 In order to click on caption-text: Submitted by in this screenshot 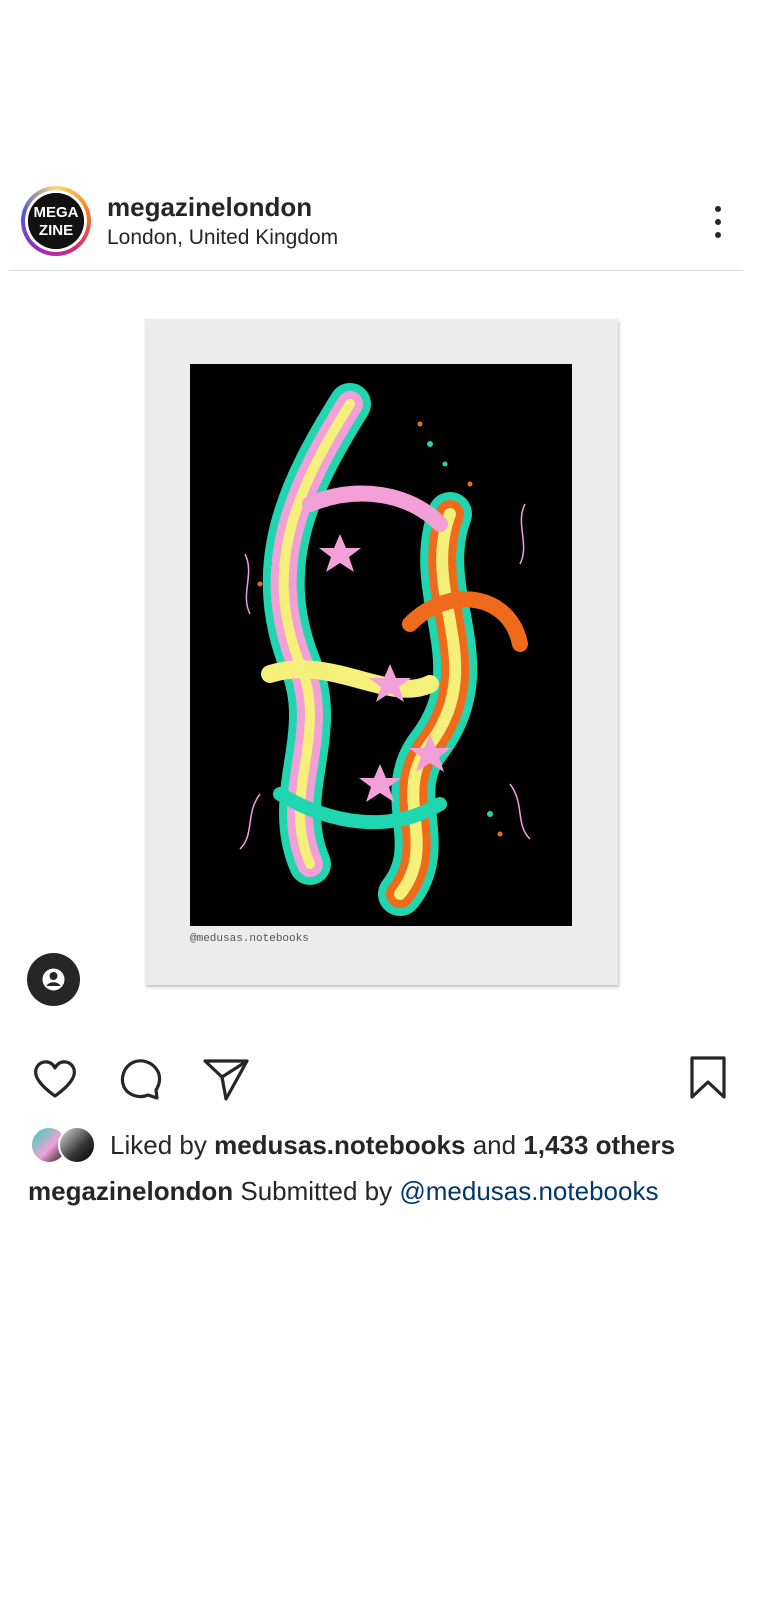, I will do `click(316, 1191)`.